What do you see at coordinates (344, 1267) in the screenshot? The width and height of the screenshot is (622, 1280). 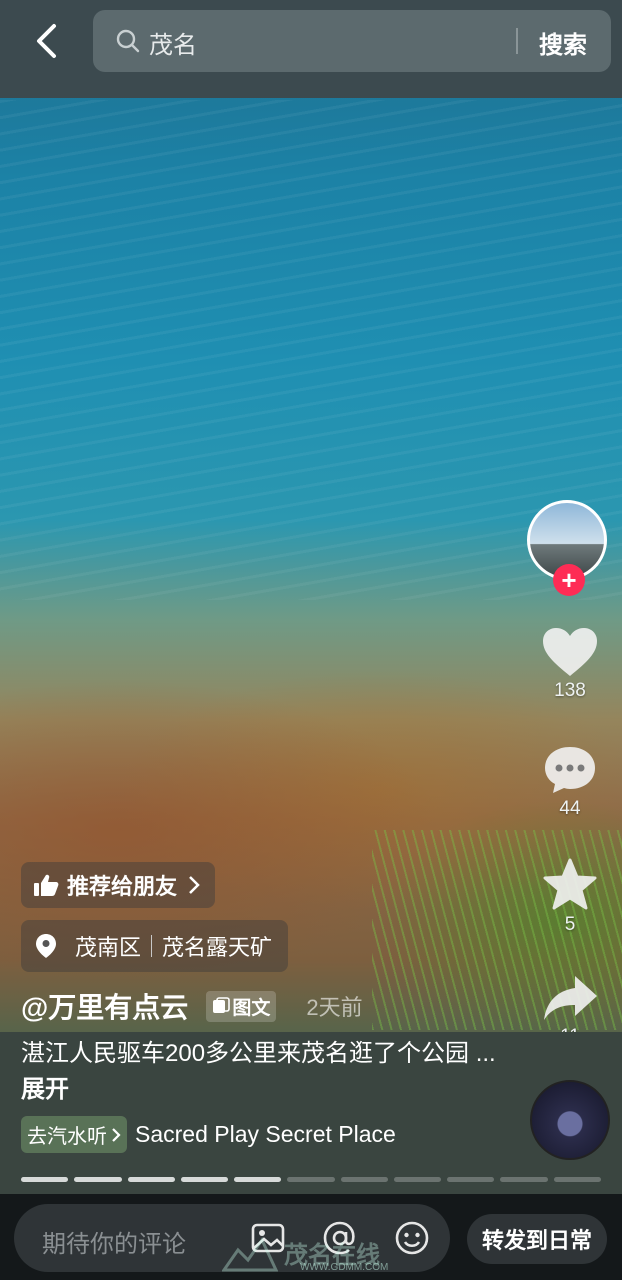 I see `watermark-url: WWW.GDMM.COM` at bounding box center [344, 1267].